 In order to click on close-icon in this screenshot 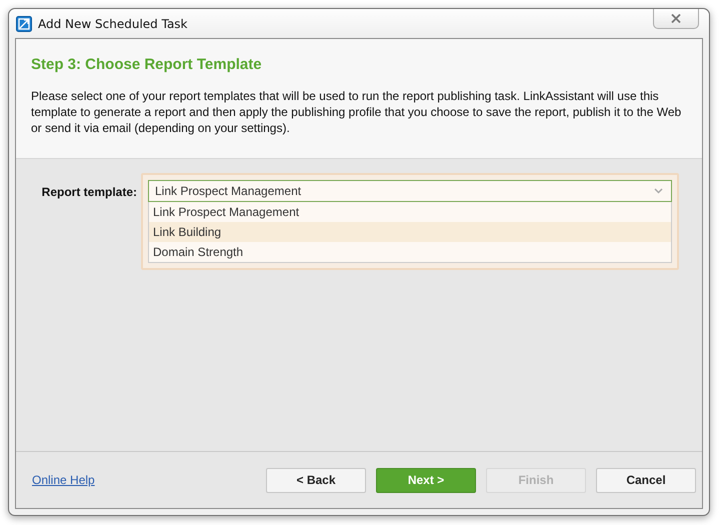, I will do `click(676, 18)`.